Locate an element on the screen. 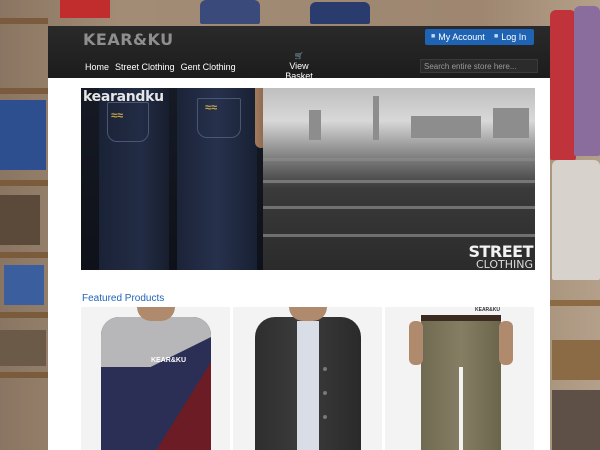  site-logo: KEAR&KU is located at coordinates (128, 39).